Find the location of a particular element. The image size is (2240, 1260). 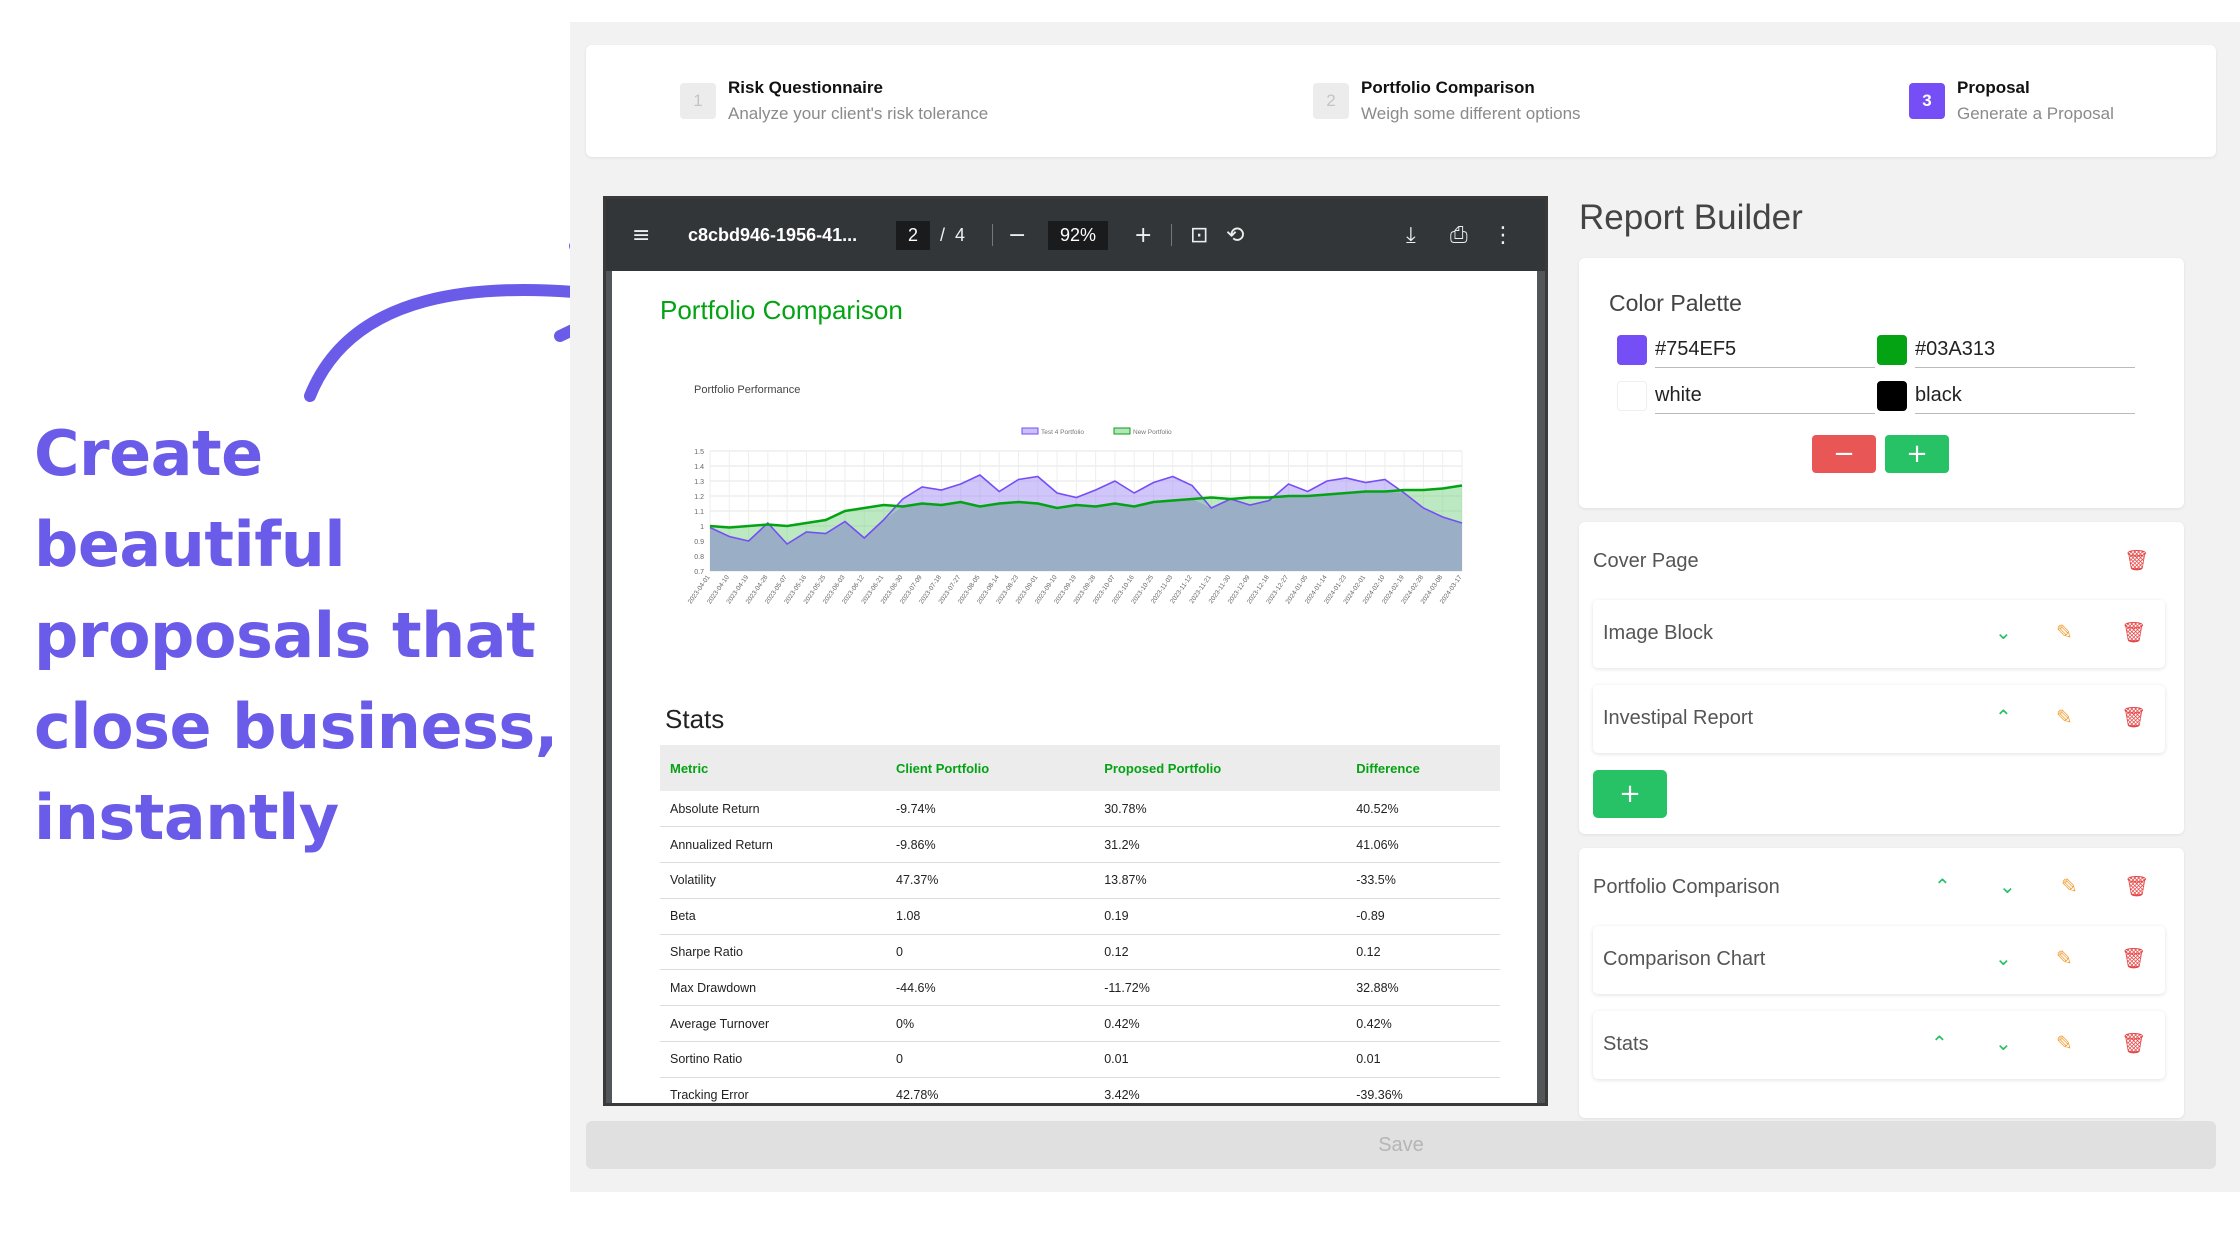

step-title: Risk Questionnaire is located at coordinates (805, 87).